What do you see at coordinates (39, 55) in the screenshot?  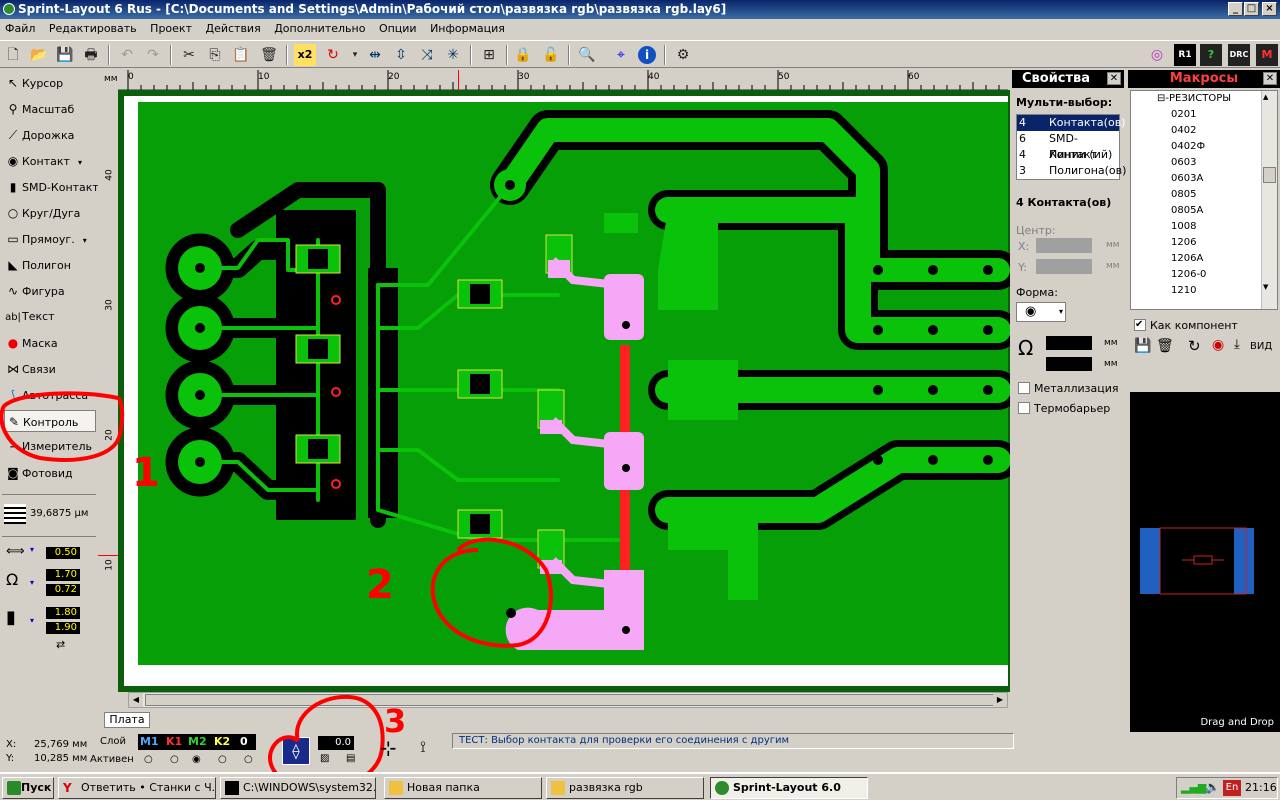 I see `open-folder-icon: 📂` at bounding box center [39, 55].